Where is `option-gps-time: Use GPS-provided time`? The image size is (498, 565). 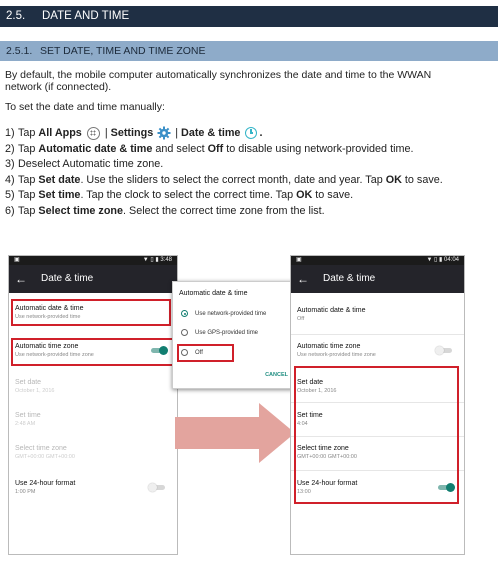 option-gps-time: Use GPS-provided time is located at coordinates (219, 333).